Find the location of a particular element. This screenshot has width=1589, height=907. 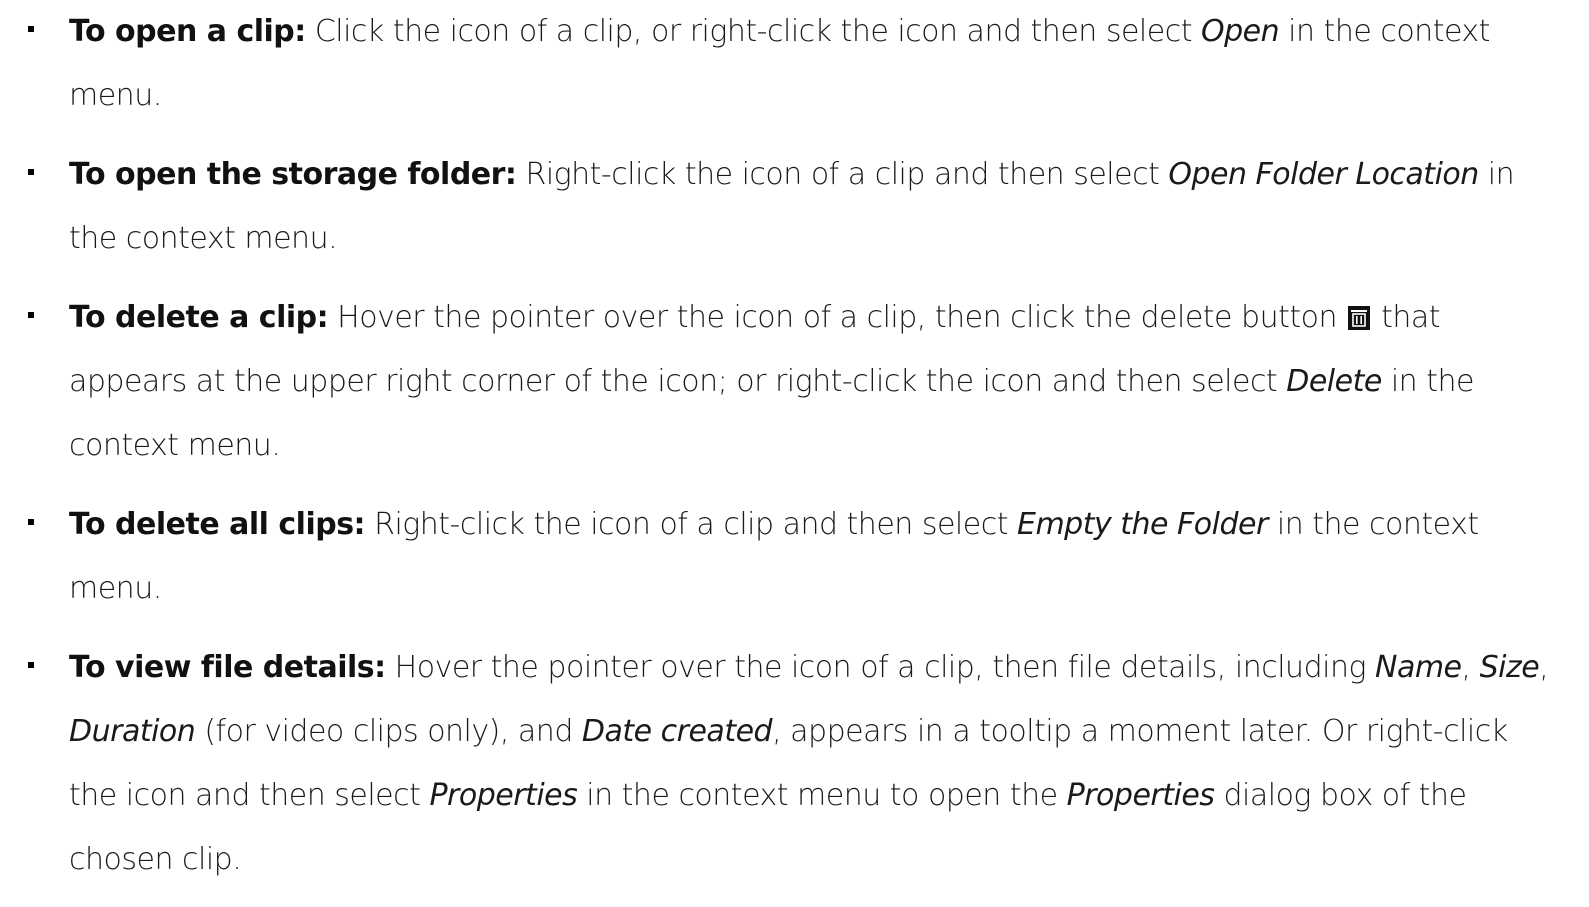

item-text: in the context menu to open the is located at coordinates (822, 795).